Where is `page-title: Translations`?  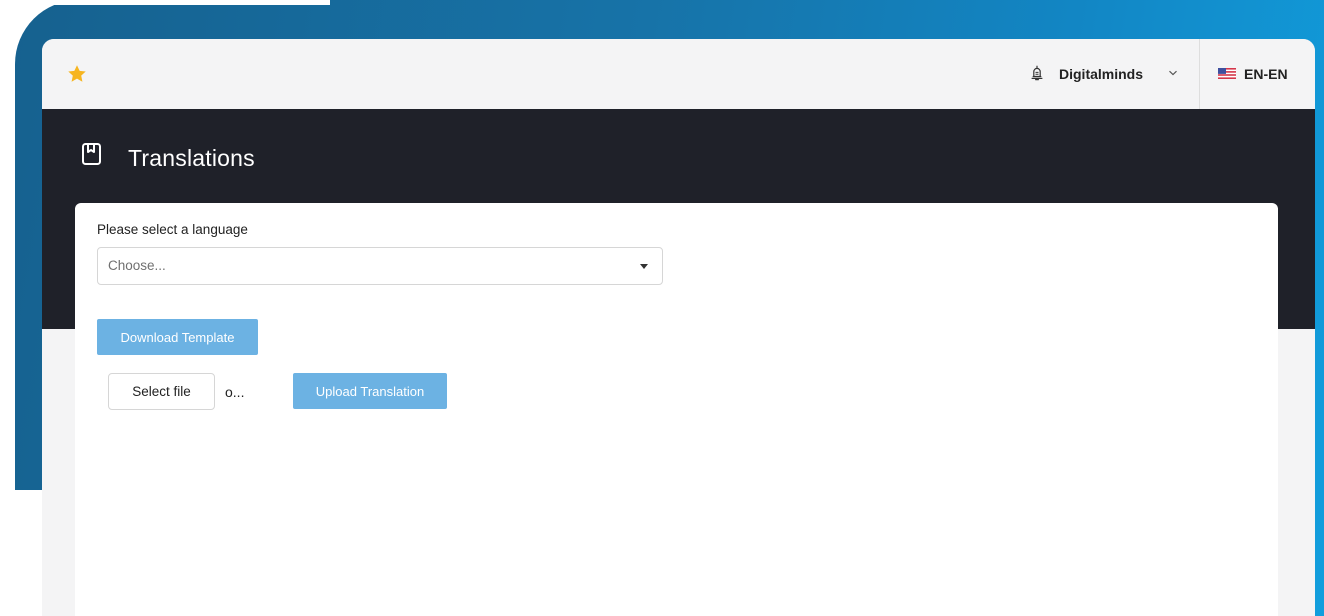 page-title: Translations is located at coordinates (191, 158).